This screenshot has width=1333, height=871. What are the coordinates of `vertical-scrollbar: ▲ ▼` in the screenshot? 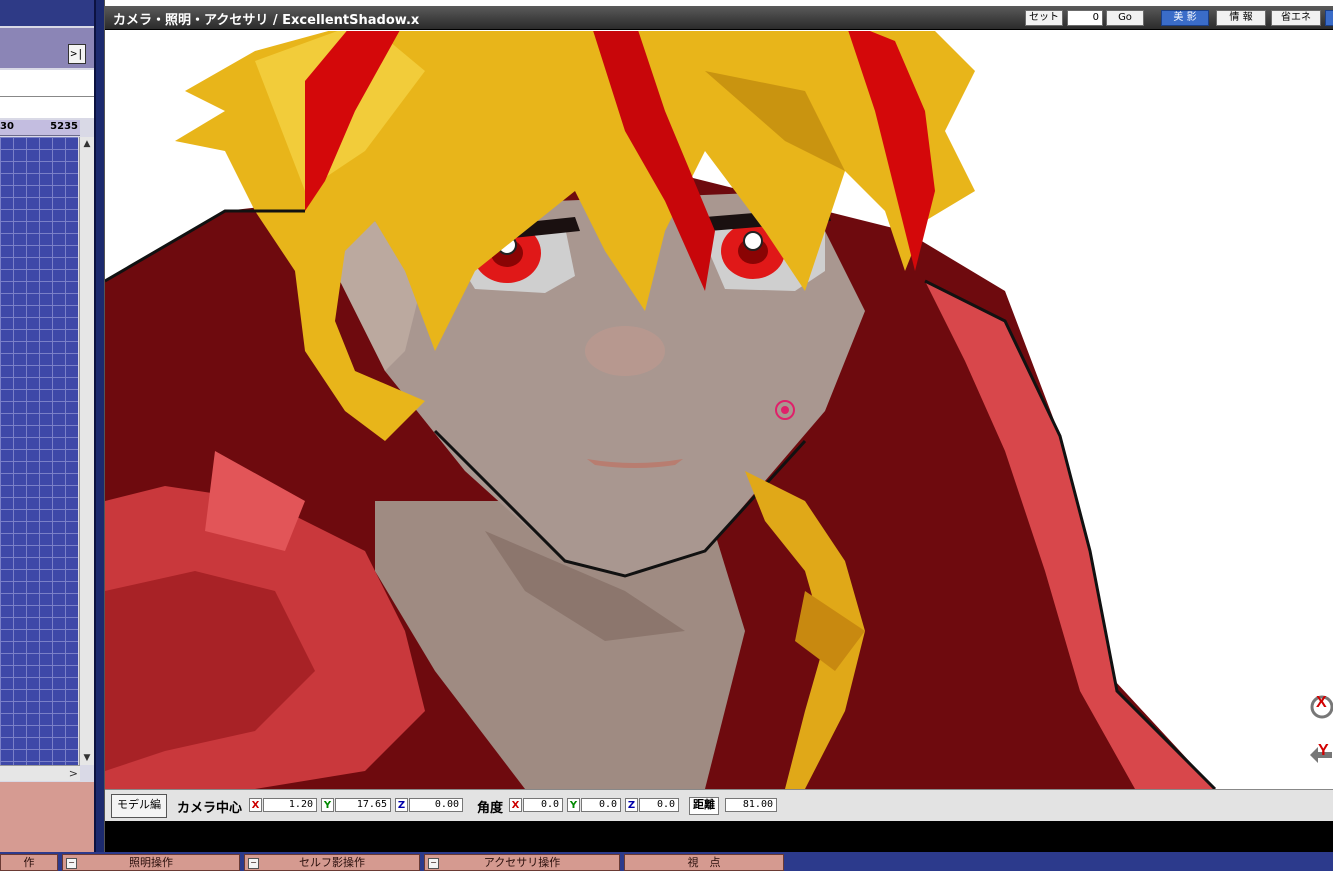 It's located at (86, 451).